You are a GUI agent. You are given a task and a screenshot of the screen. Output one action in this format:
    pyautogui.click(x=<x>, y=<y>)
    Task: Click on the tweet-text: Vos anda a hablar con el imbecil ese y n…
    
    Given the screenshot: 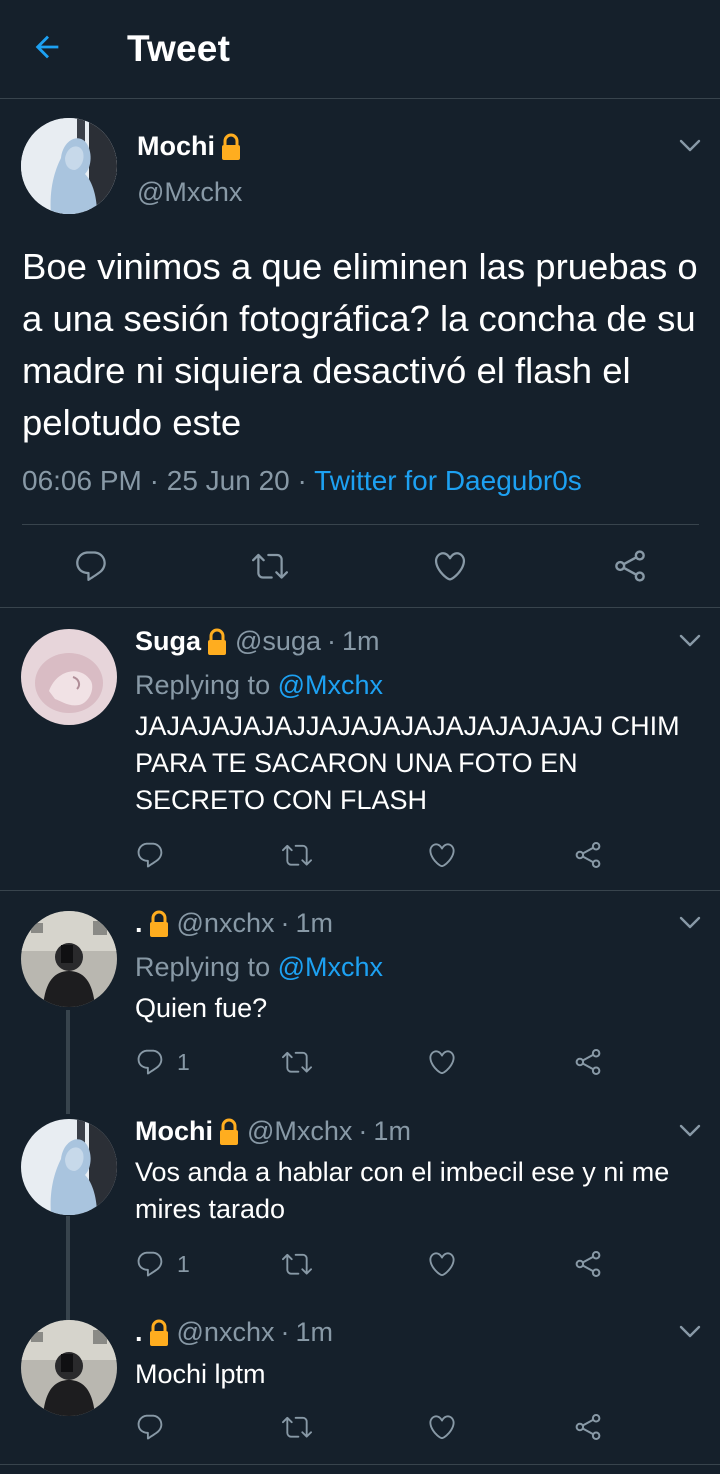 What is the action you would take?
    pyautogui.click(x=402, y=1190)
    